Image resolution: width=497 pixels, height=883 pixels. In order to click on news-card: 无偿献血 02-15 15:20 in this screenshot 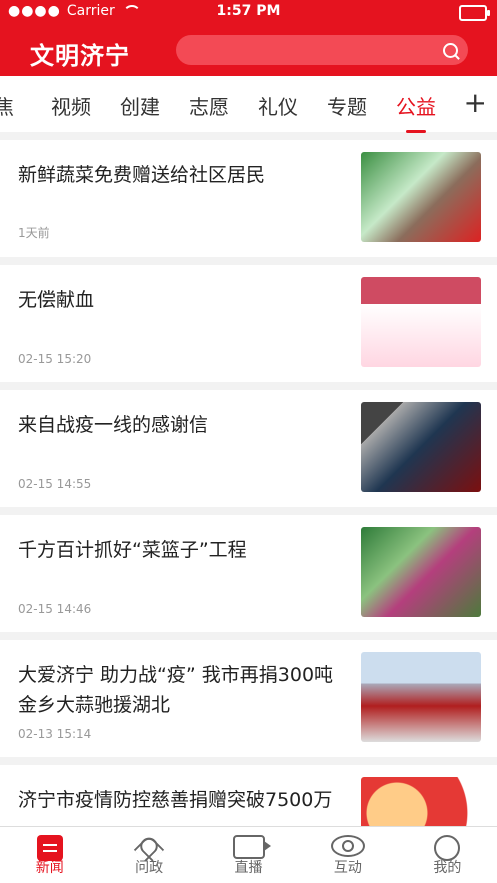, I will do `click(248, 323)`.